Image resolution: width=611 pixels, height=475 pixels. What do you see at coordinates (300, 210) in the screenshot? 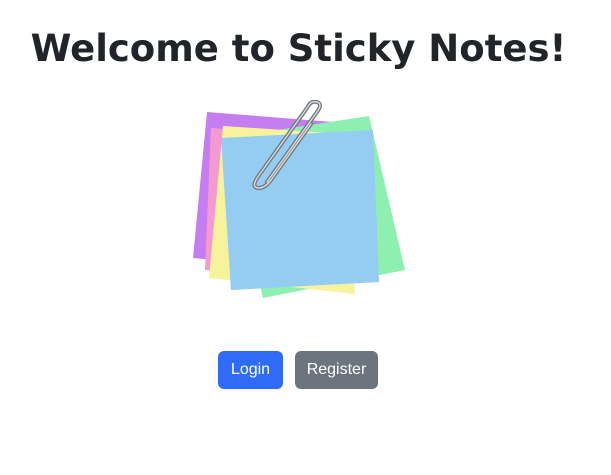
I see `blue-note` at bounding box center [300, 210].